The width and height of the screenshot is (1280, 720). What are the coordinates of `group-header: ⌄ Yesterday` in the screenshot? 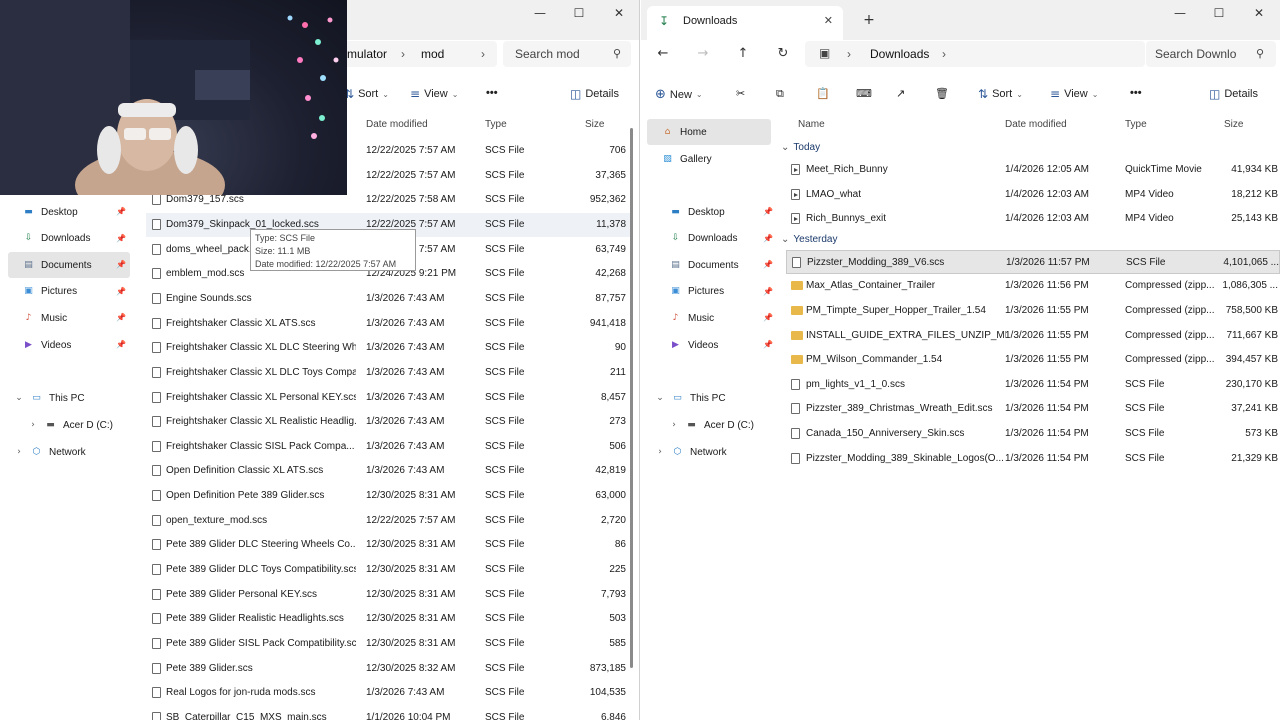 It's located at (809, 239).